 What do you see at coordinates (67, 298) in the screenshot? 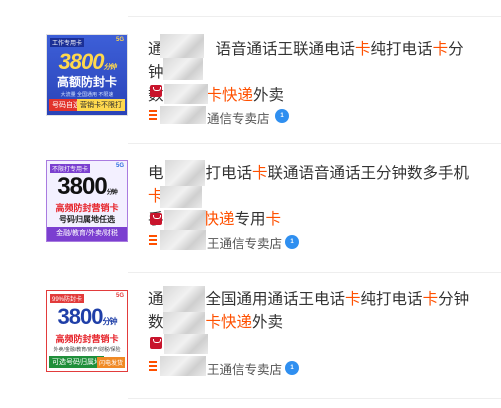
I see `card-tag: 99%防封卡` at bounding box center [67, 298].